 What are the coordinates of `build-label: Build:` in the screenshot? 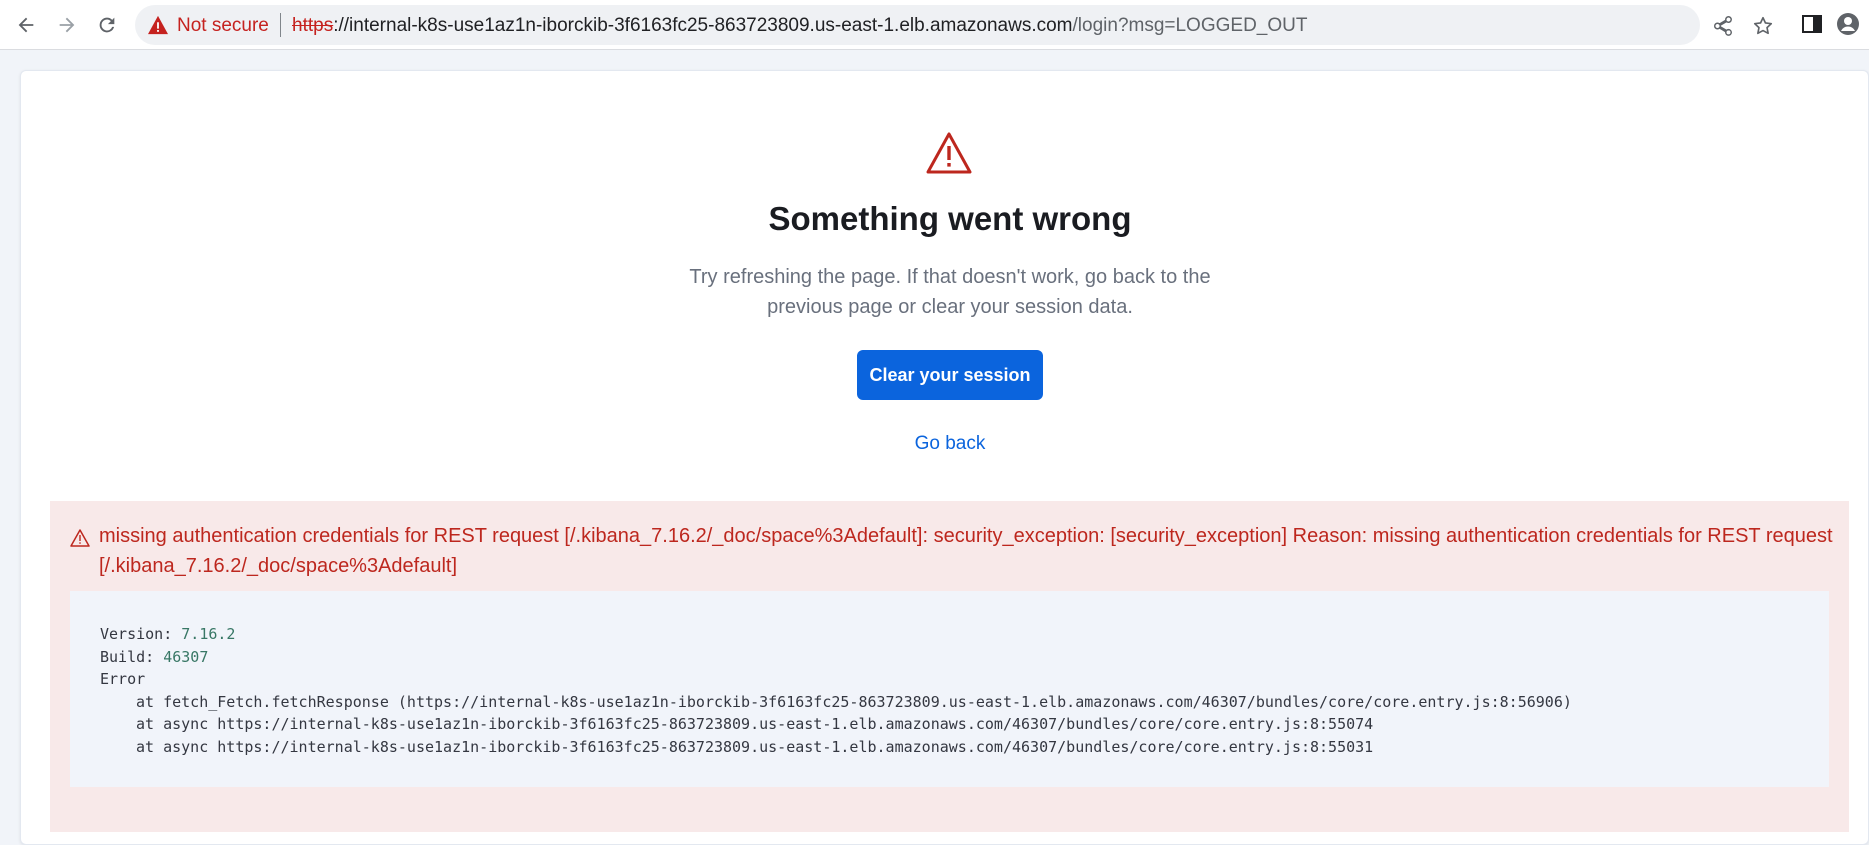 It's located at (132, 656).